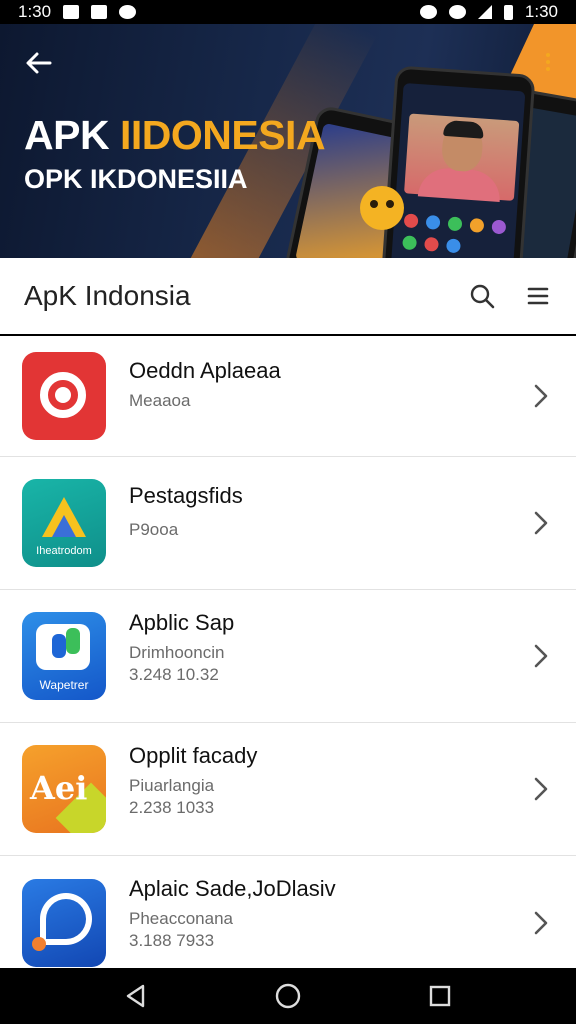  I want to click on app-notification-icon, so click(99, 12).